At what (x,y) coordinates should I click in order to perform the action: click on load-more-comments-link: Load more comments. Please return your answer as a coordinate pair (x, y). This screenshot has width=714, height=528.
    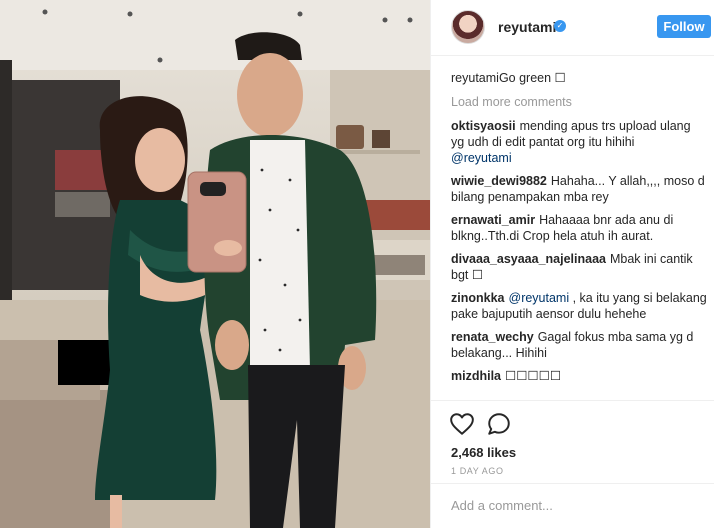
    Looking at the image, I should click on (579, 102).